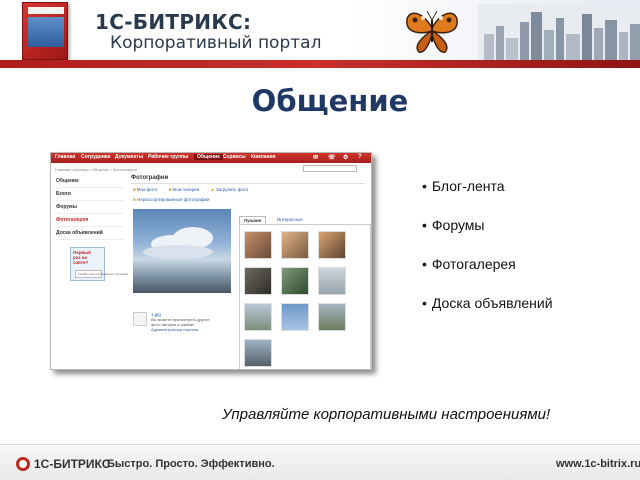  What do you see at coordinates (234, 157) in the screenshot?
I see `nav-item-services: Сервисы` at bounding box center [234, 157].